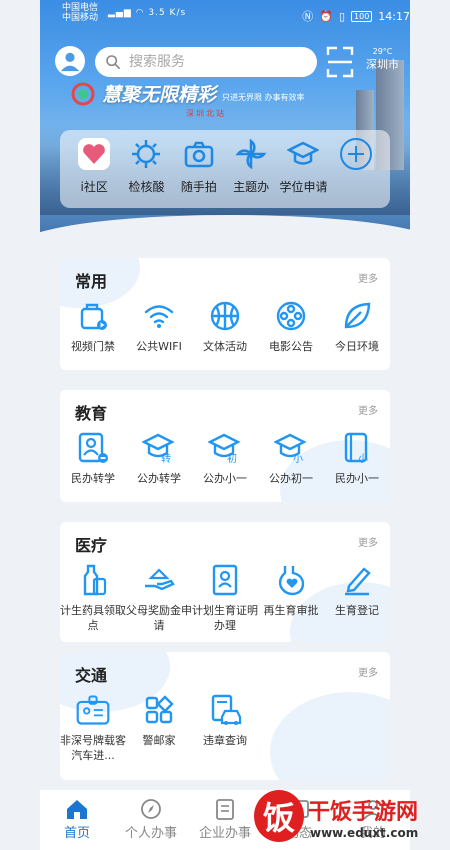 The image size is (450, 850). I want to click on tab-label: 企业办事, so click(224, 833).